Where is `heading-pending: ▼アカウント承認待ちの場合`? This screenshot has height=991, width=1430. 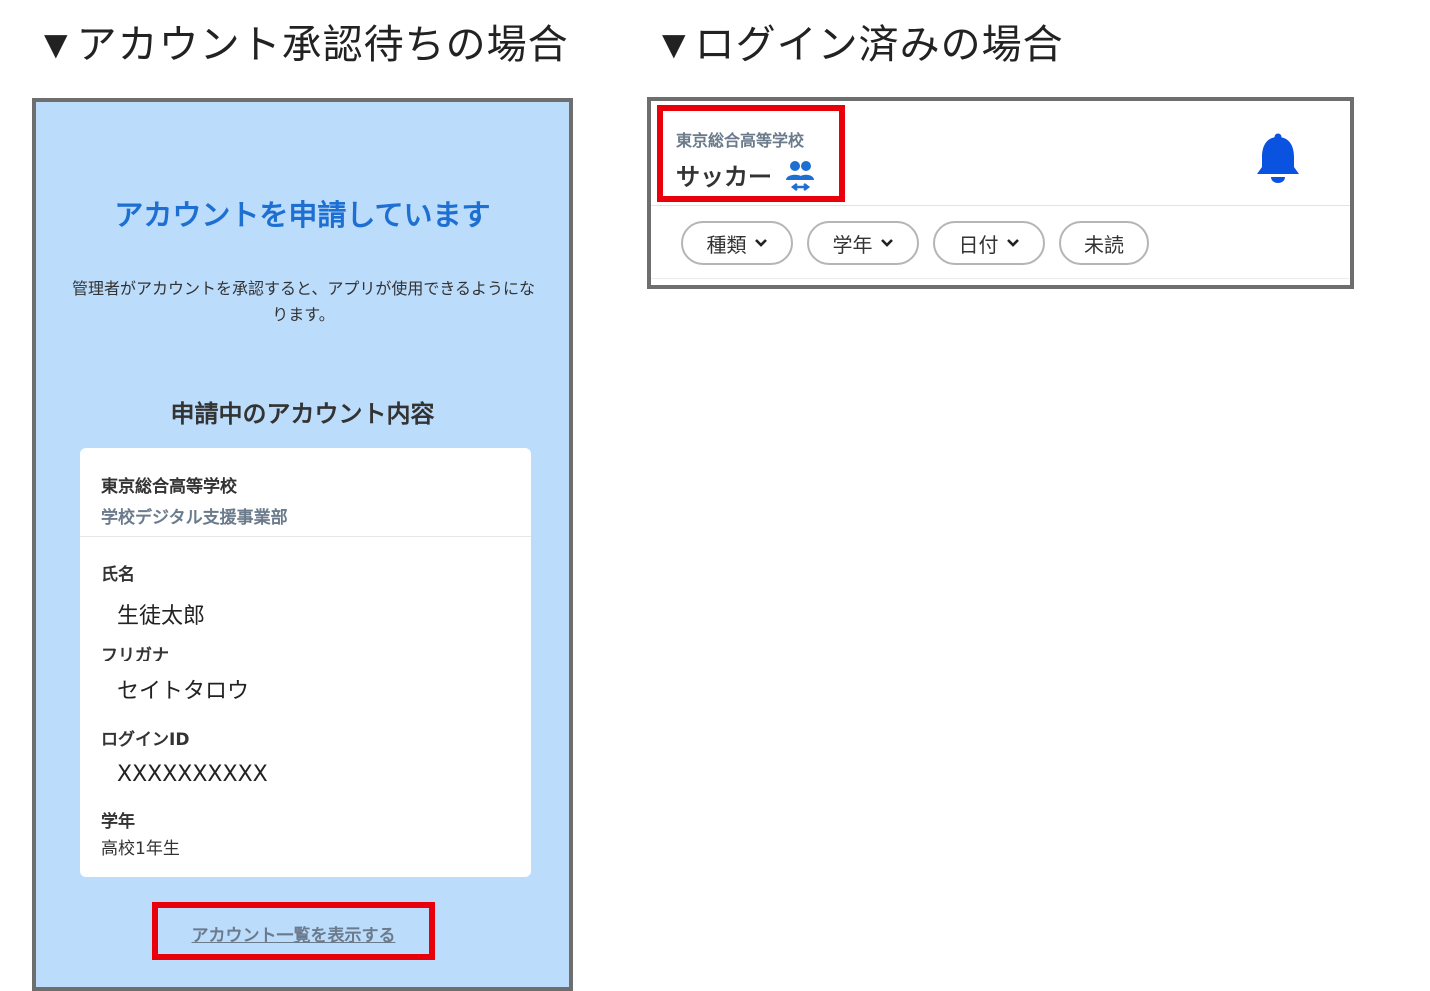 heading-pending: ▼アカウント承認待ちの場合 is located at coordinates (302, 45).